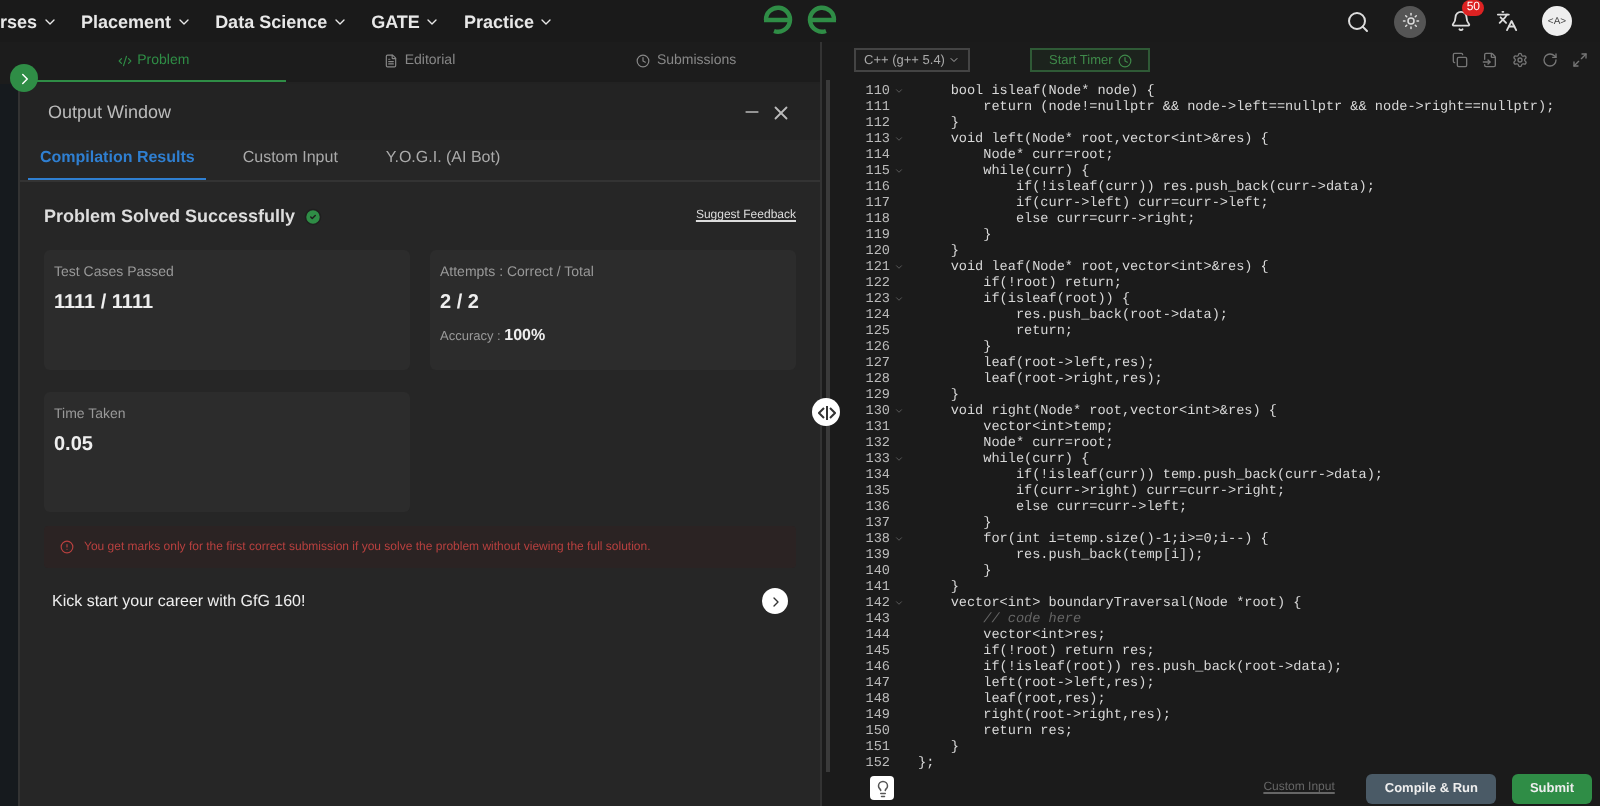  Describe the element at coordinates (1507, 21) in the screenshot. I see `translate-icon` at that location.